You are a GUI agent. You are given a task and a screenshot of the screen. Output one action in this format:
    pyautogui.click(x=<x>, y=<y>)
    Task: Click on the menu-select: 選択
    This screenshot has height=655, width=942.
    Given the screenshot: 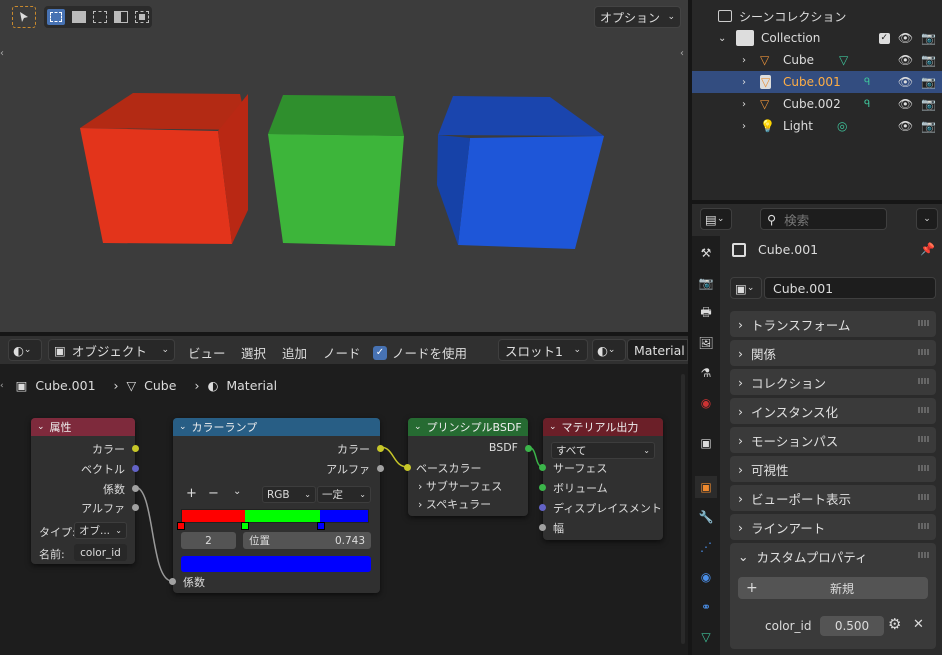 What is the action you would take?
    pyautogui.click(x=253, y=352)
    